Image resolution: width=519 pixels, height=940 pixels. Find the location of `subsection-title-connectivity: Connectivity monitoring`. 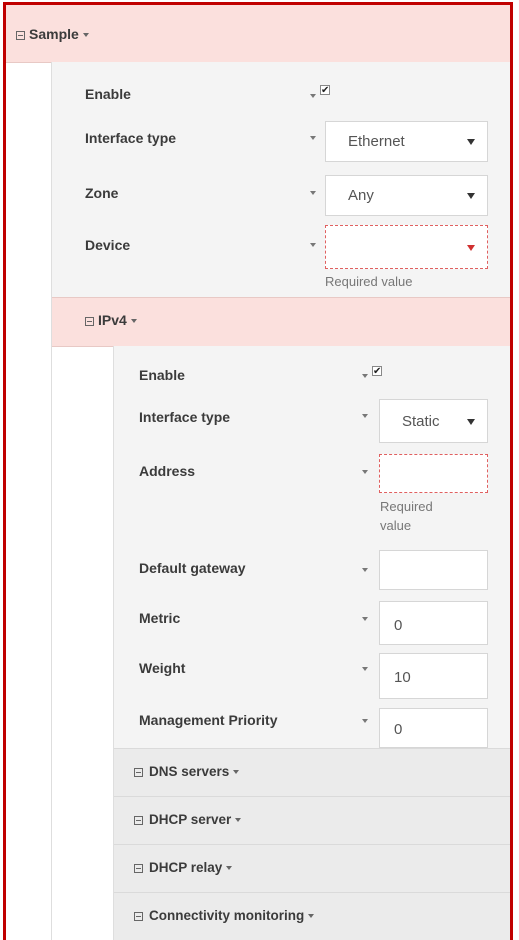

subsection-title-connectivity: Connectivity monitoring is located at coordinates (227, 915).